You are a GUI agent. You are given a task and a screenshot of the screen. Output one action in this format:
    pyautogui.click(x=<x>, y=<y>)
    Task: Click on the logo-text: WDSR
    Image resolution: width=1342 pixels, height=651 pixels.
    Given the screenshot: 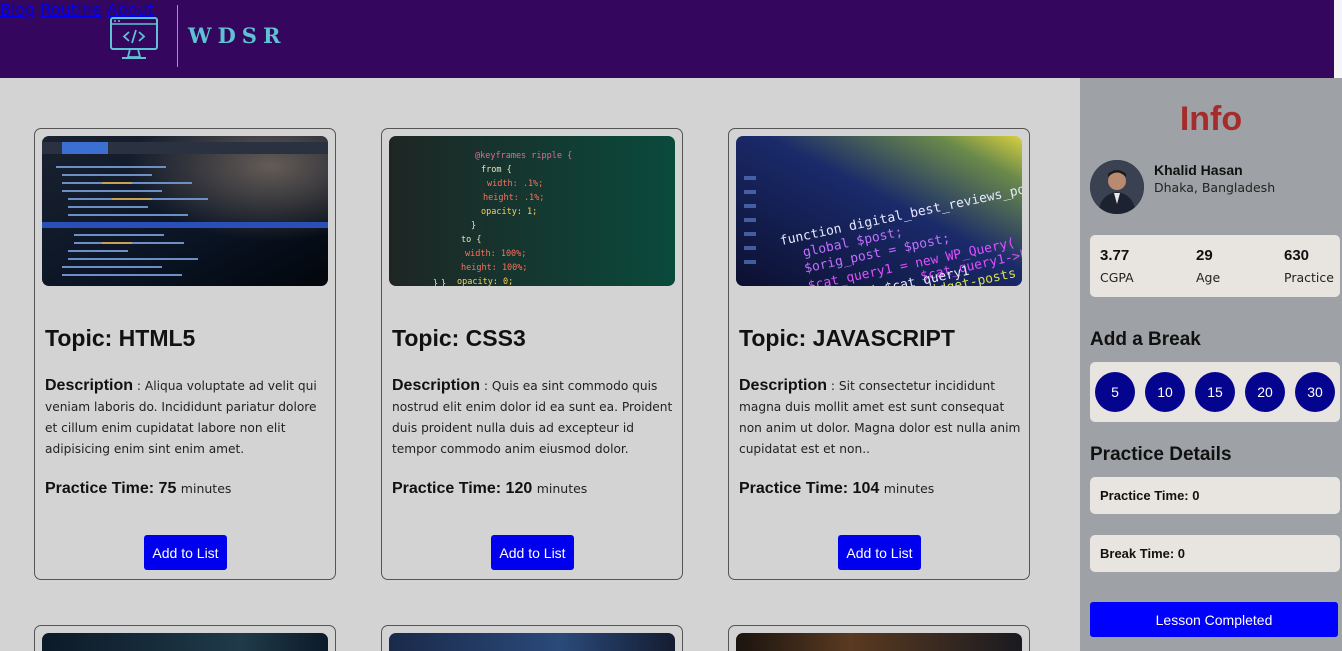 What is the action you would take?
    pyautogui.click(x=237, y=35)
    